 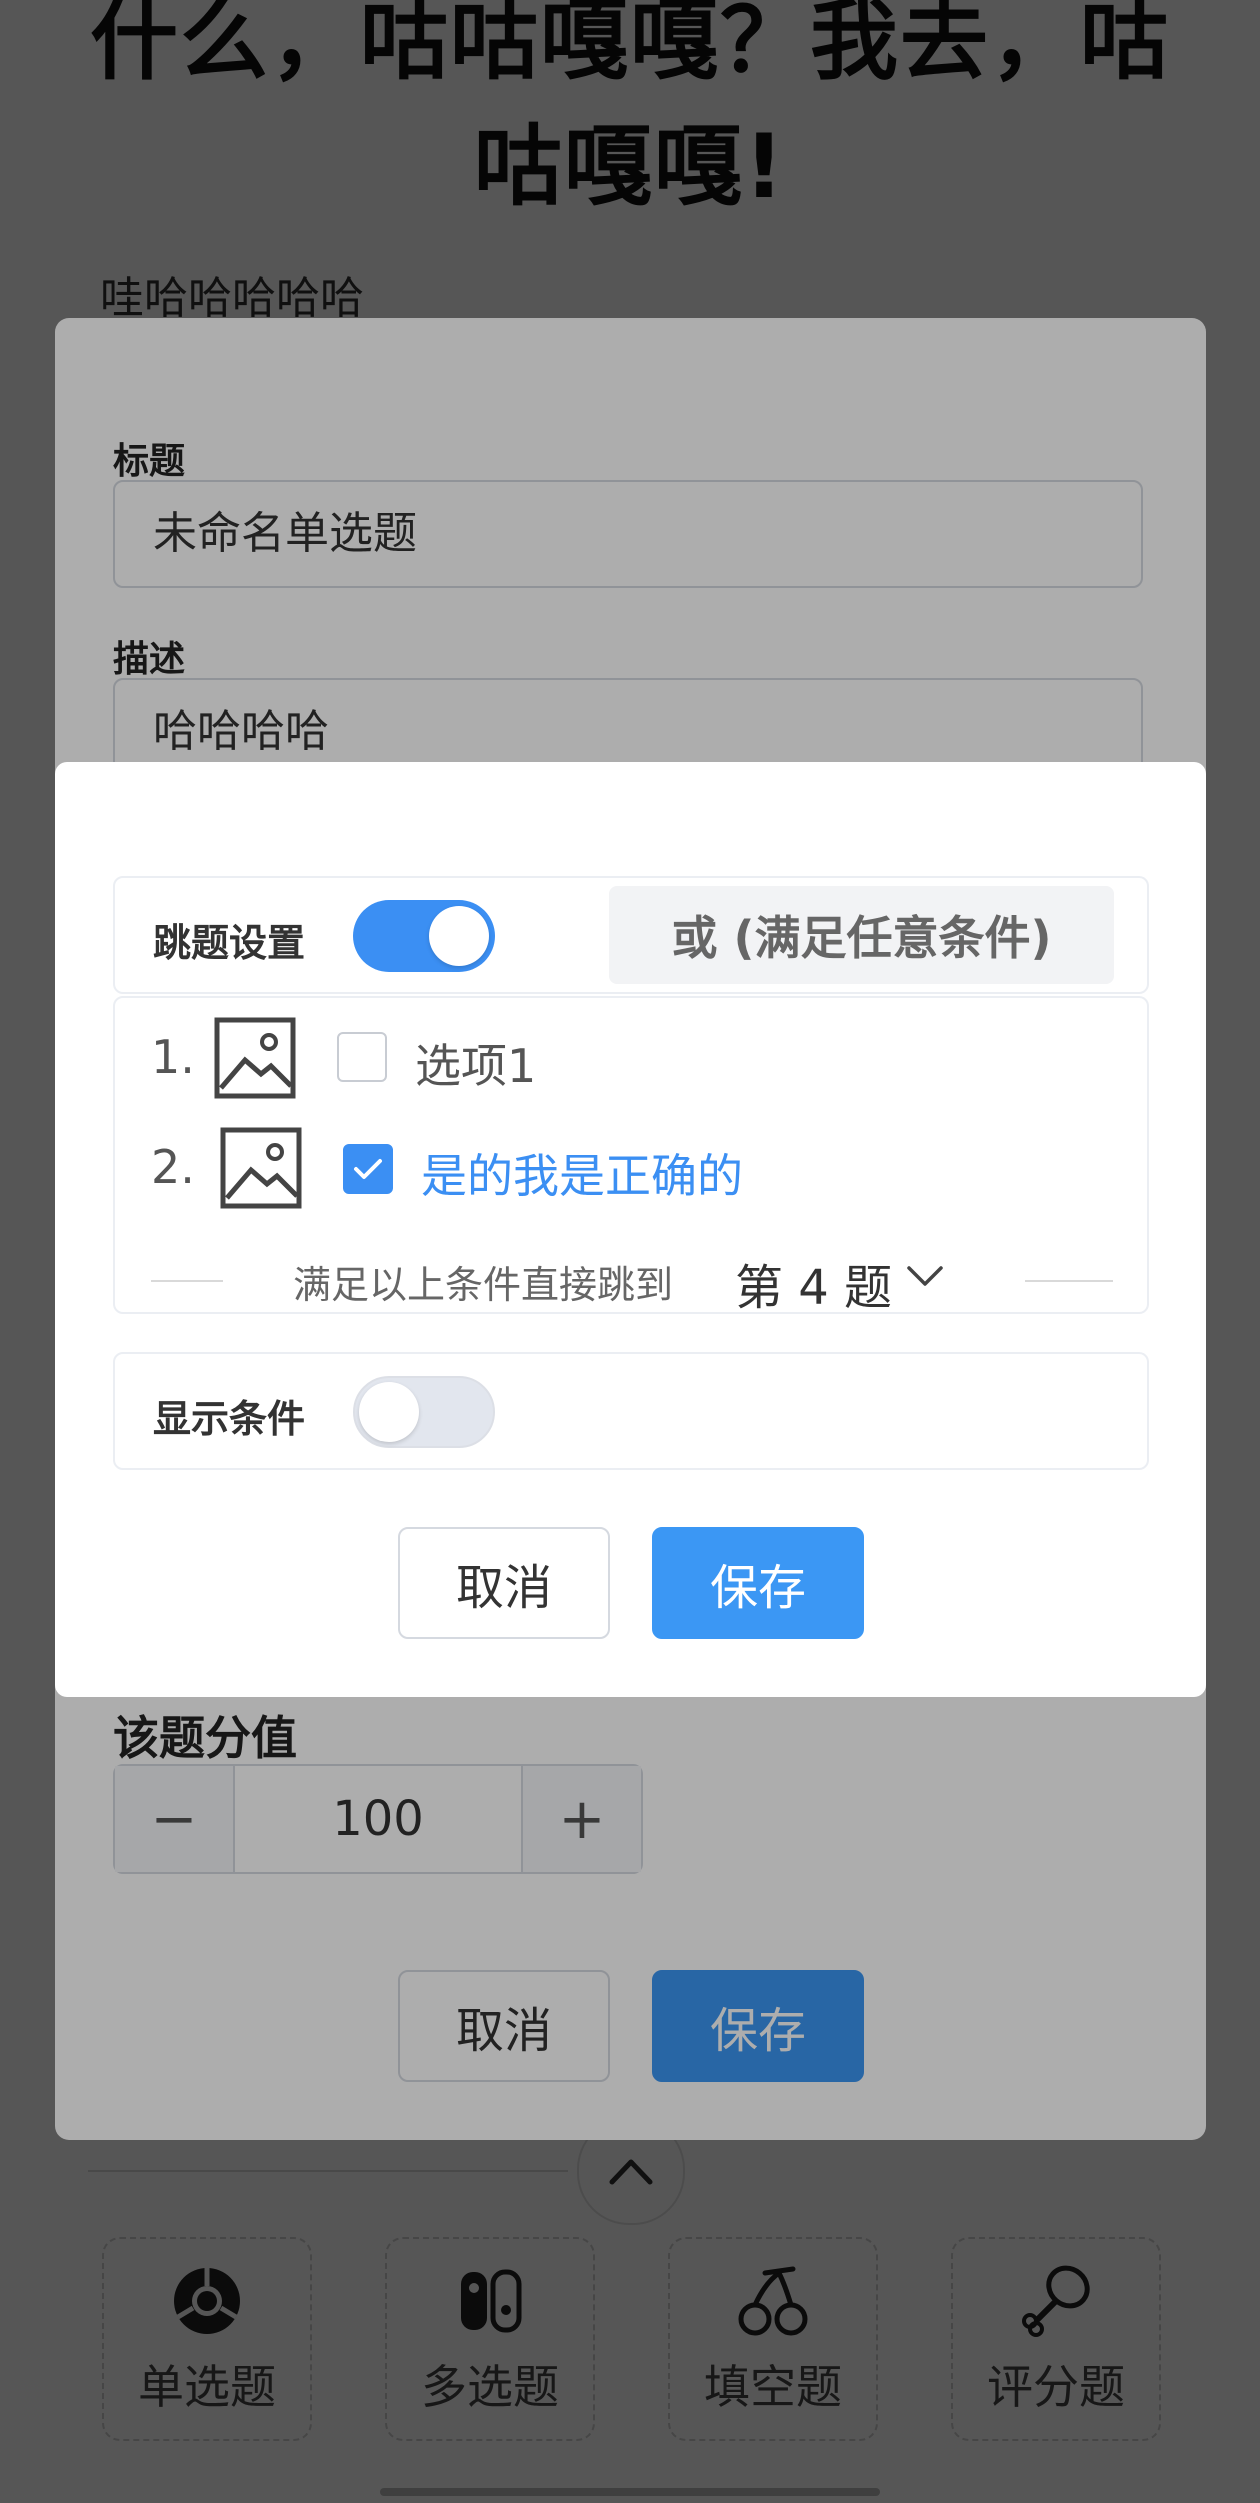 What do you see at coordinates (615, 1048) in the screenshot?
I see `option-row: 1. 选项1` at bounding box center [615, 1048].